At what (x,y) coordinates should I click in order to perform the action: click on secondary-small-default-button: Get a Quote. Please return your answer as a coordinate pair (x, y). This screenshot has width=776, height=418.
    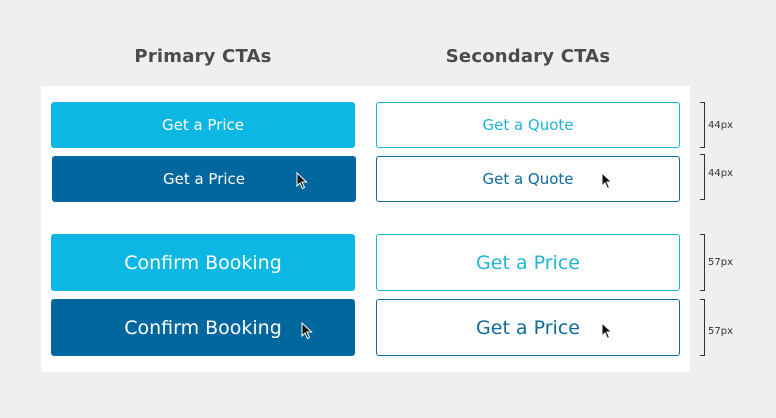
    Looking at the image, I should click on (528, 125).